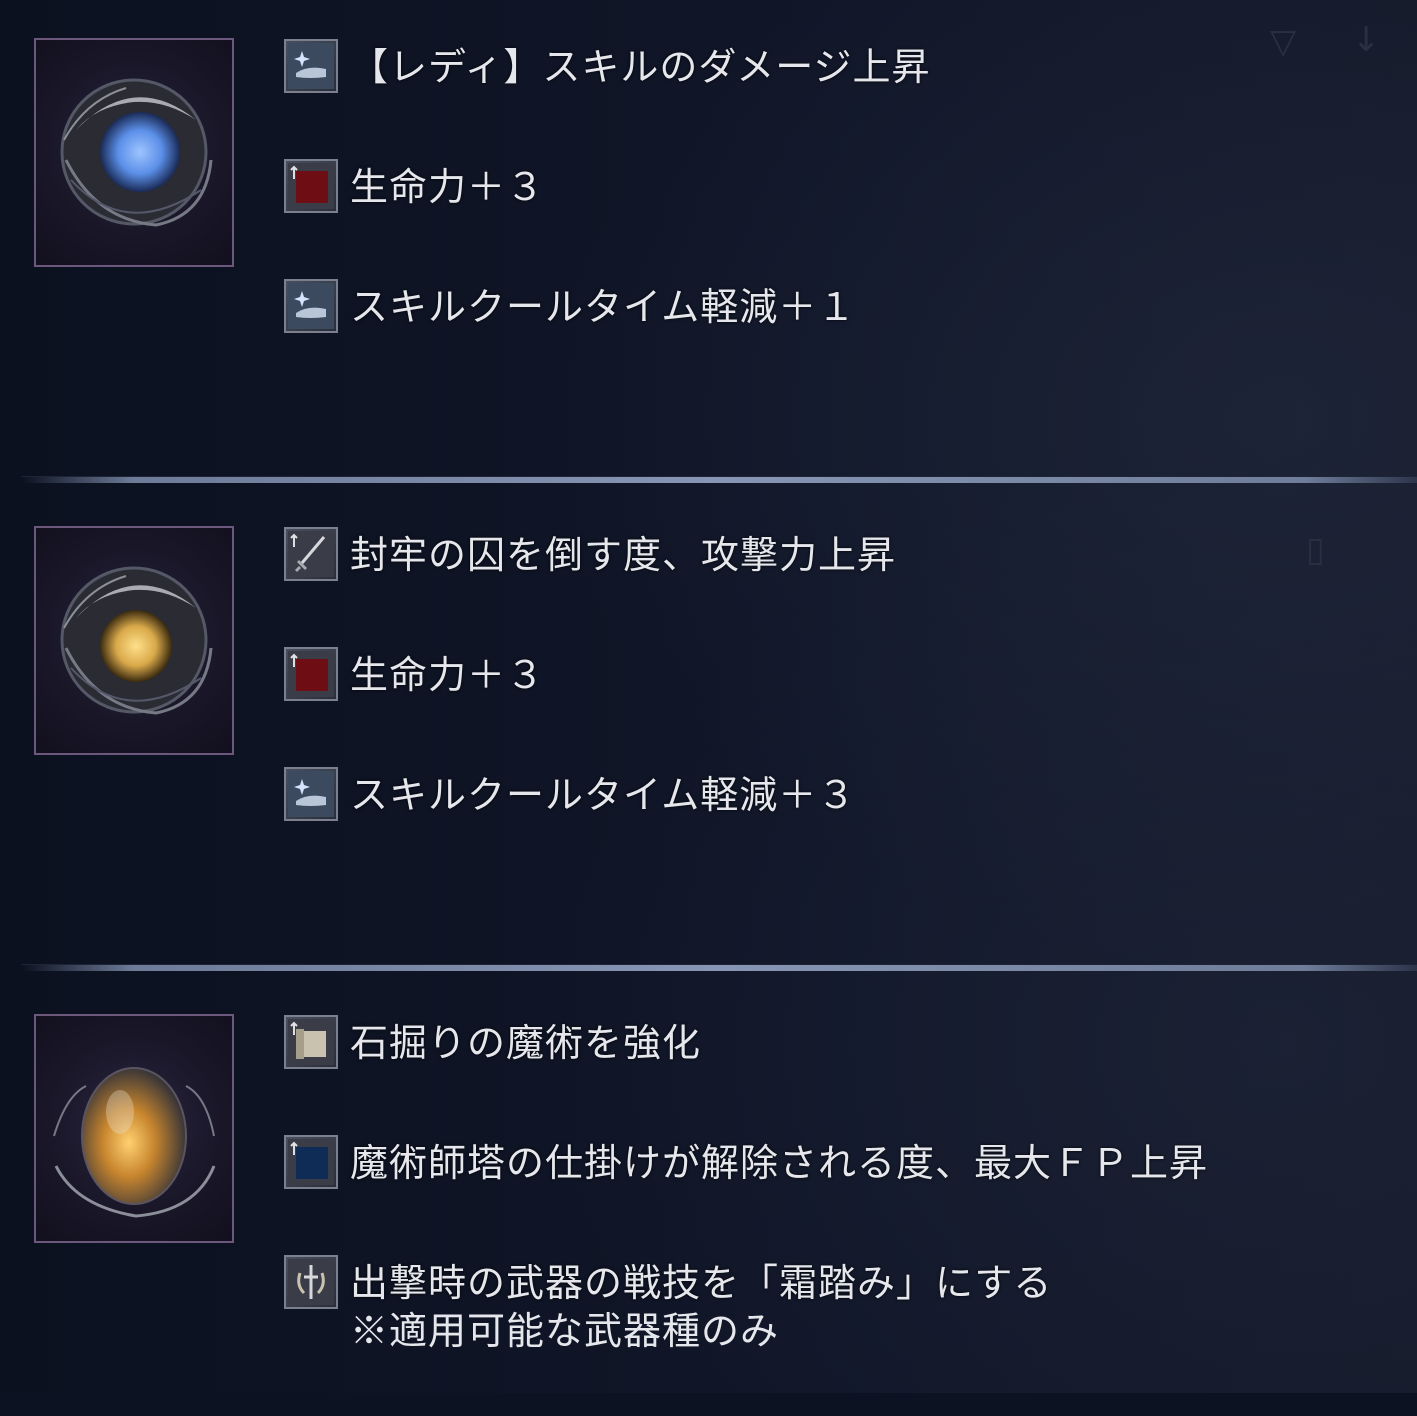 The height and width of the screenshot is (1416, 1417). I want to click on effect-note: ※適用可能な武器種のみ, so click(565, 1331).